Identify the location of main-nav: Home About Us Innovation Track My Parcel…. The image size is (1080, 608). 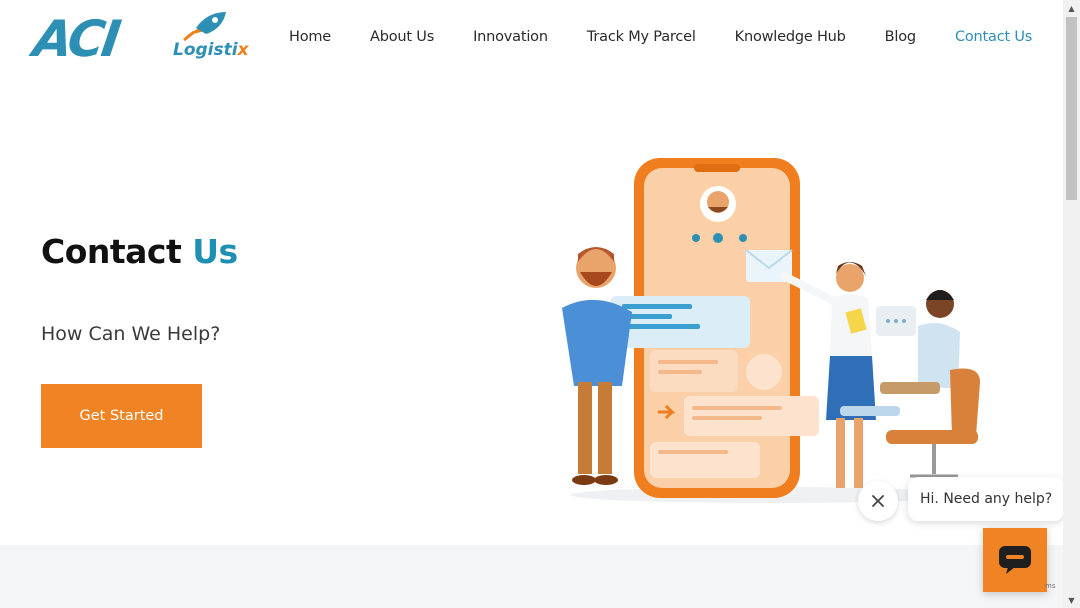
(660, 37).